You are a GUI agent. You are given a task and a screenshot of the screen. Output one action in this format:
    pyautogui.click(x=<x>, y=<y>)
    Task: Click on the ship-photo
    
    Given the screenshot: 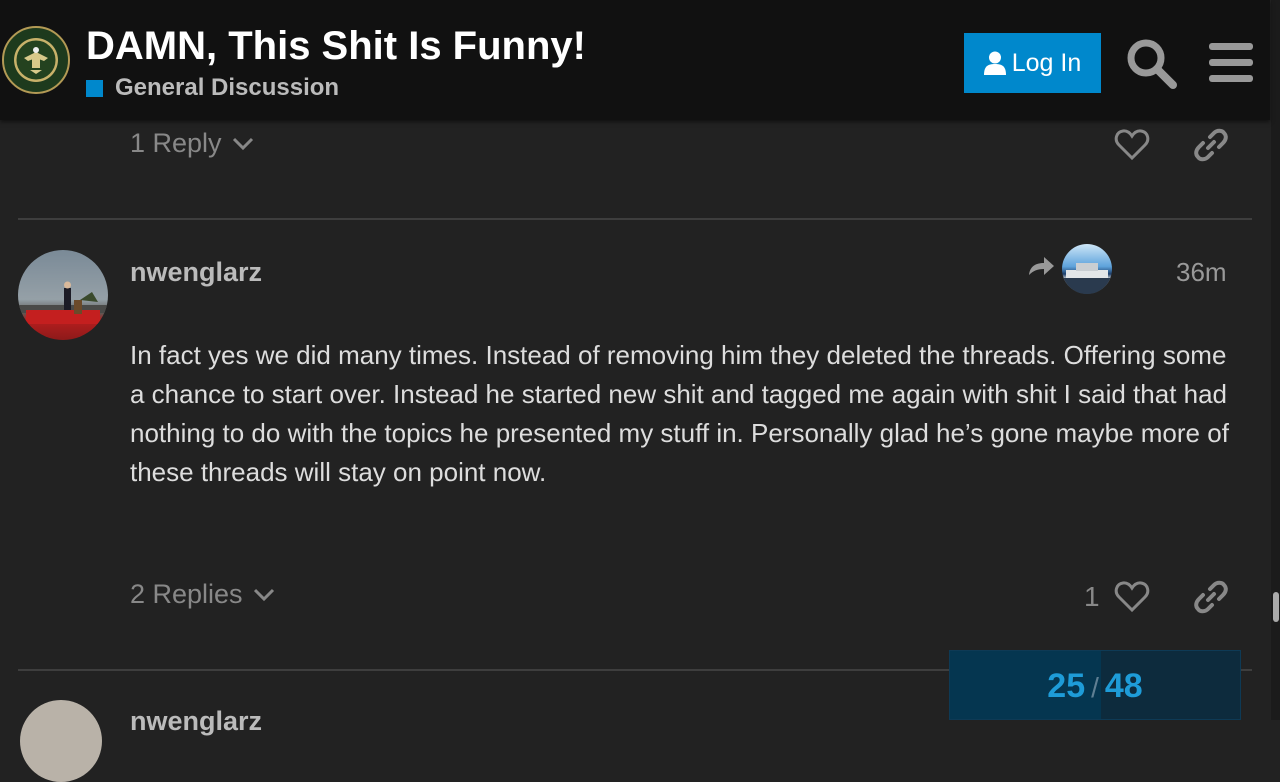 What is the action you would take?
    pyautogui.click(x=1087, y=278)
    